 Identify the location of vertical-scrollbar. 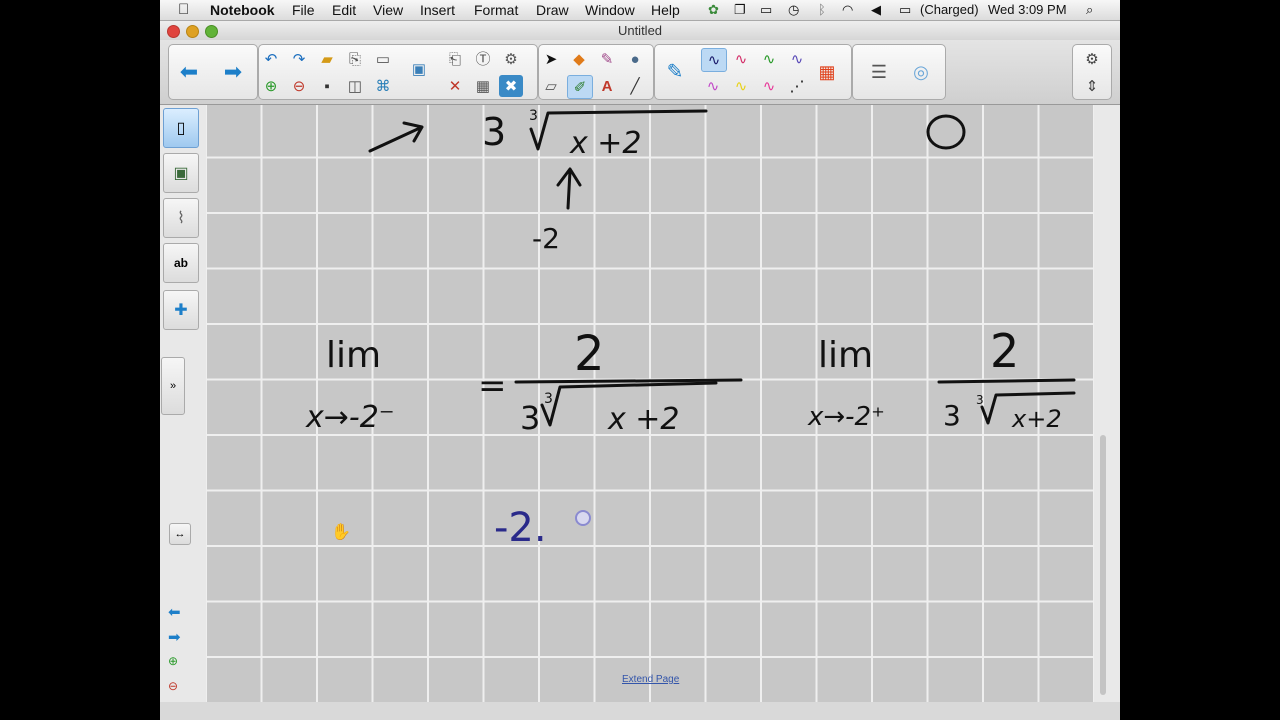
(1107, 403).